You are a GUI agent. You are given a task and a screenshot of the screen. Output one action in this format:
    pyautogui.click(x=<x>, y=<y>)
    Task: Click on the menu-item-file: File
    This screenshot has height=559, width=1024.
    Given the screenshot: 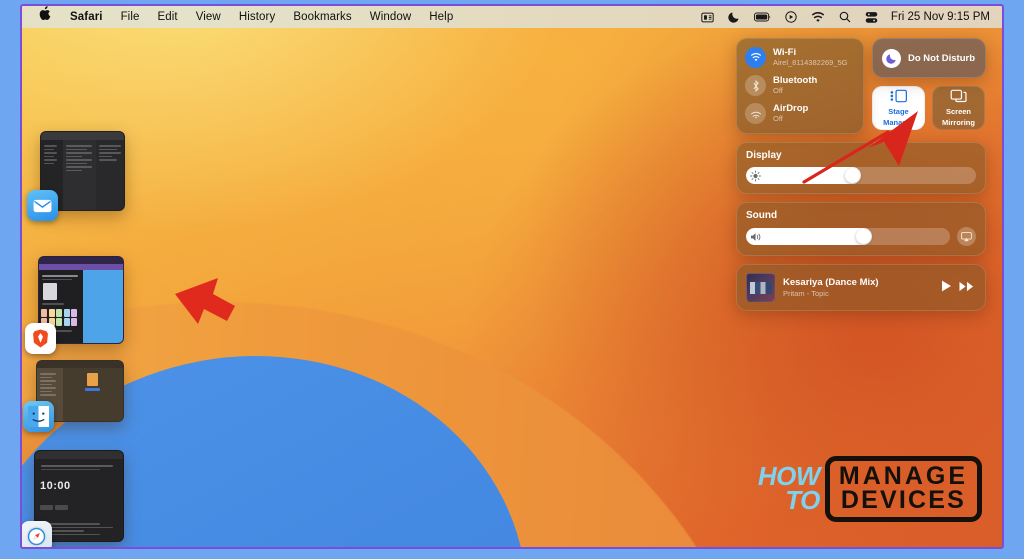 What is the action you would take?
    pyautogui.click(x=130, y=17)
    